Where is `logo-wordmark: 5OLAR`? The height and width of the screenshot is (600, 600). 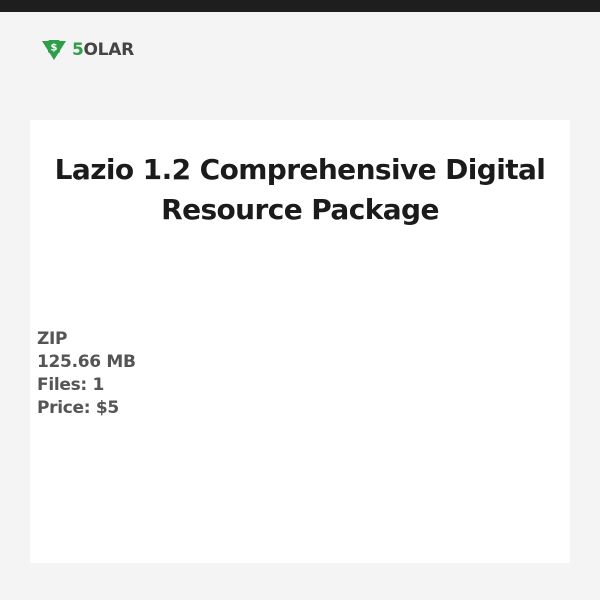
logo-wordmark: 5OLAR is located at coordinates (103, 49).